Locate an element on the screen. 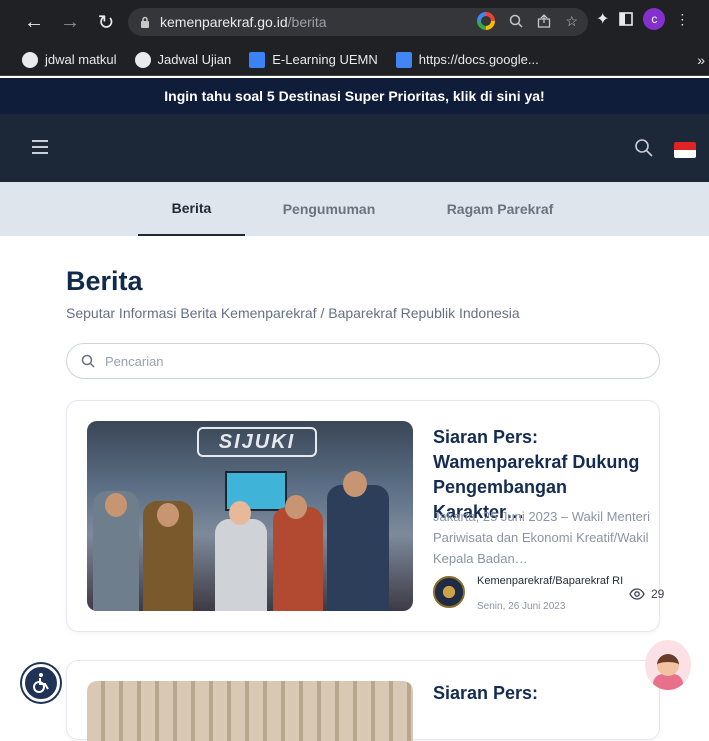  elearning-icon is located at coordinates (257, 59).